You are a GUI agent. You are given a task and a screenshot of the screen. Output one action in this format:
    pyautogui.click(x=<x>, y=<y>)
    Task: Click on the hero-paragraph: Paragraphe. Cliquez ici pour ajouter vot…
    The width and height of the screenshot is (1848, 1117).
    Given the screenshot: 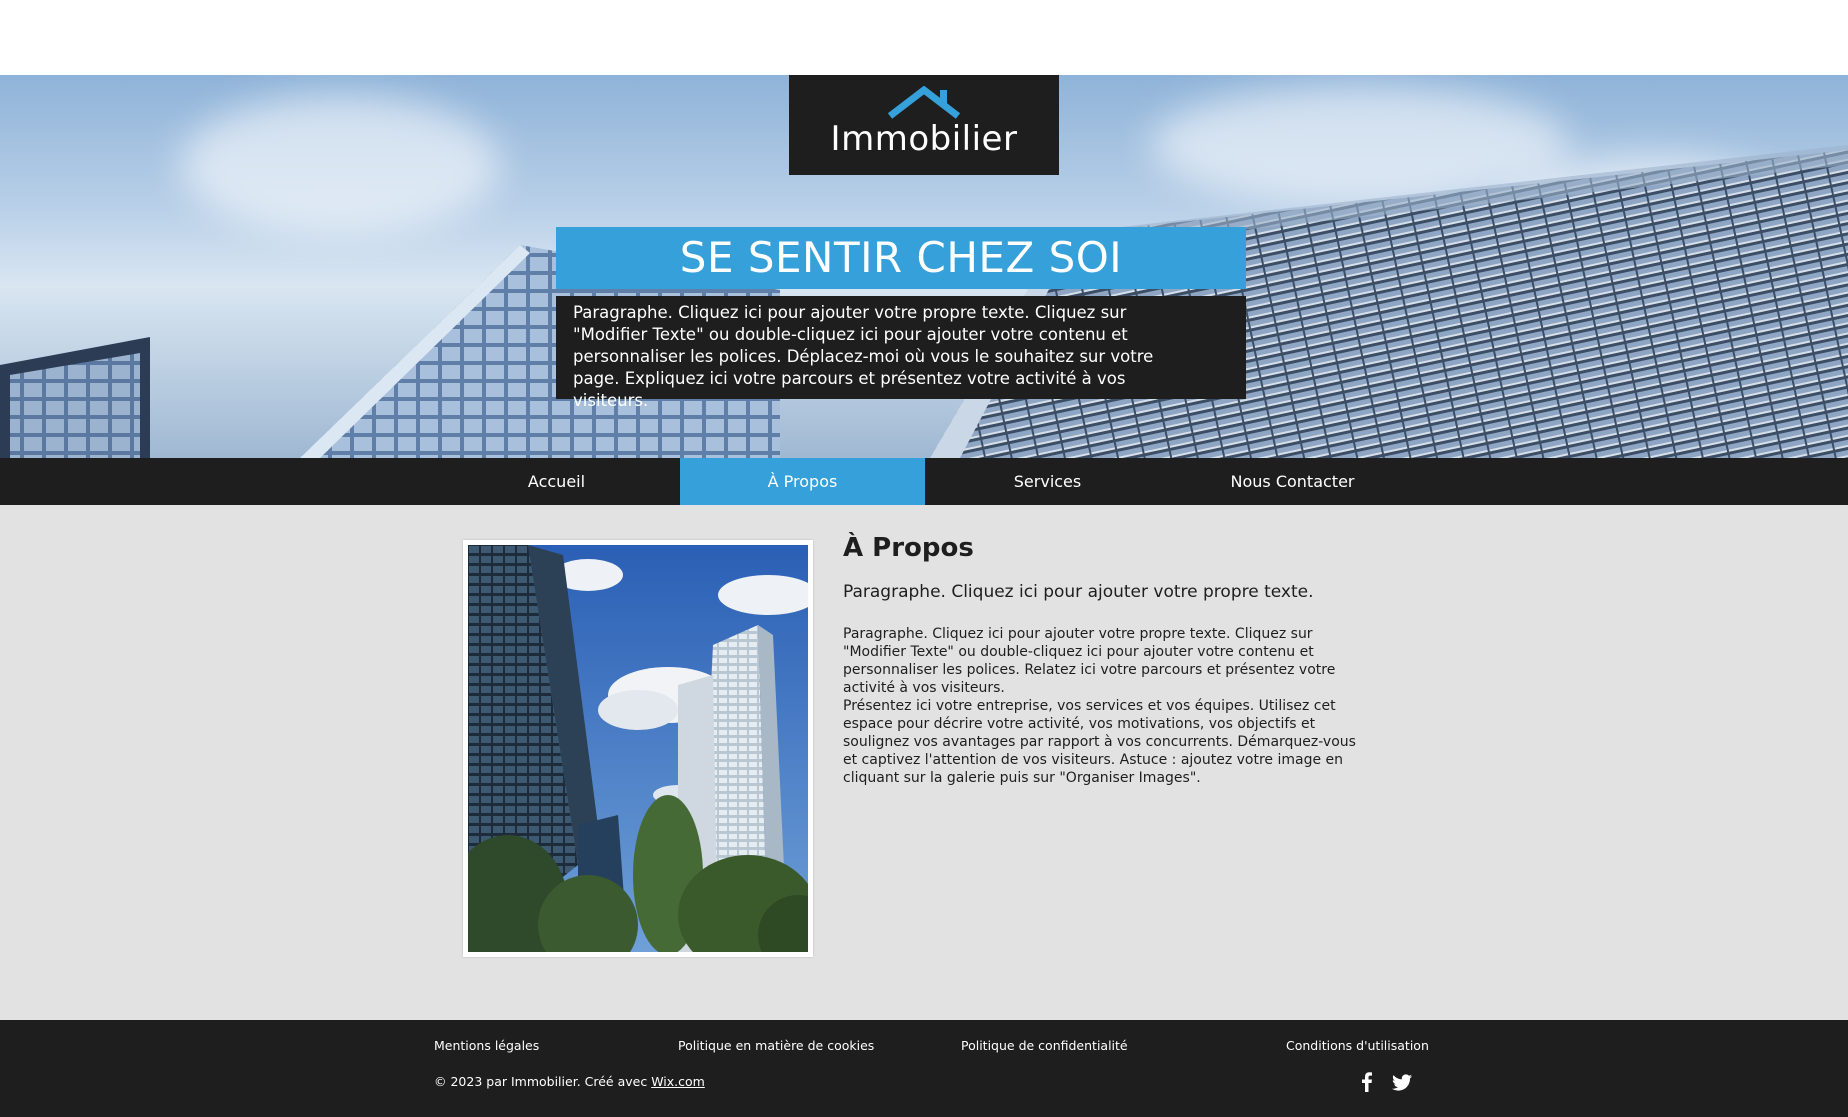 What is the action you would take?
    pyautogui.click(x=901, y=353)
    